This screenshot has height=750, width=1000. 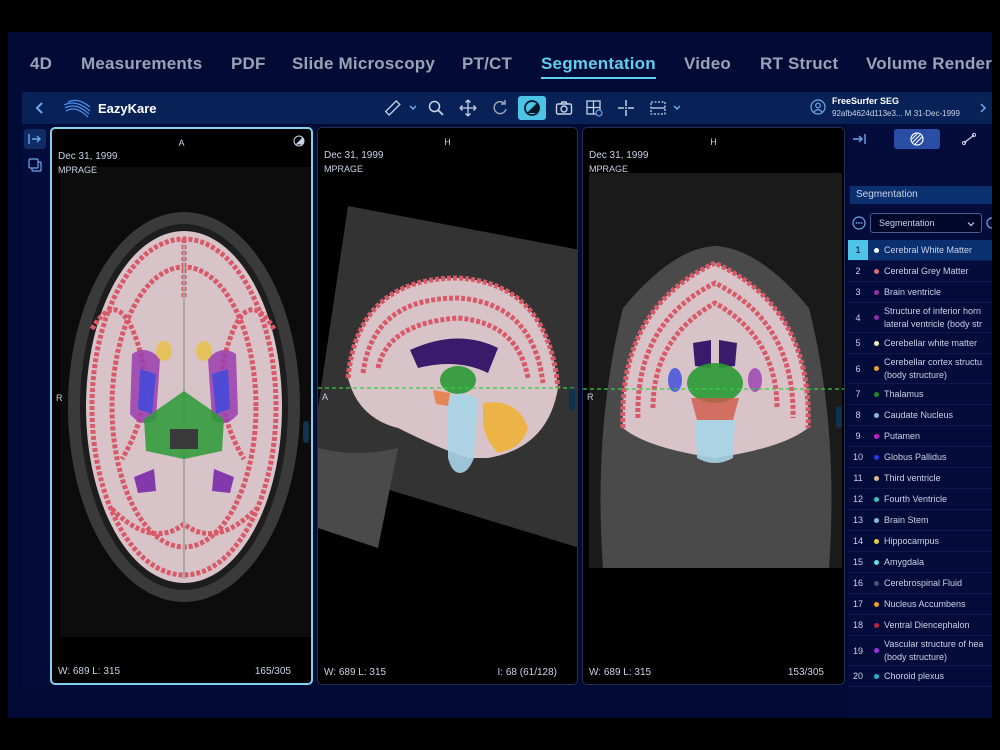 I want to click on segment-row: 16 Cerebrospinal Fluid, so click(x=920, y=583).